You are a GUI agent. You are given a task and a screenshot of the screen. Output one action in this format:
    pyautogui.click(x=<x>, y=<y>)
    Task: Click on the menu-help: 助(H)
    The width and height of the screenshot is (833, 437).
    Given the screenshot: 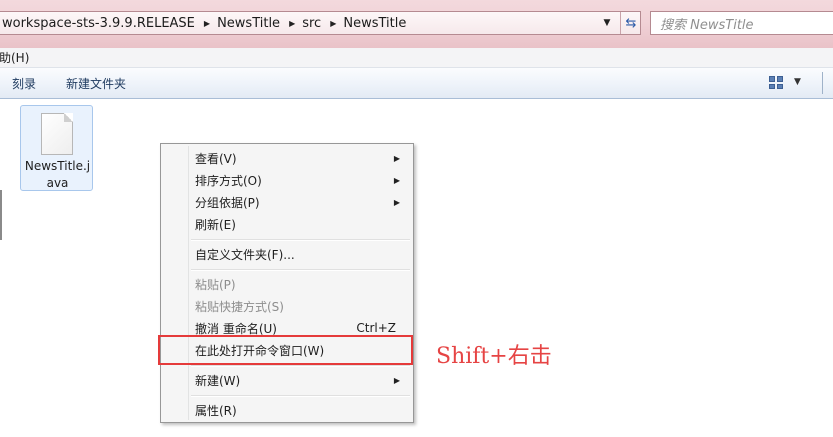 What is the action you would take?
    pyautogui.click(x=14, y=57)
    